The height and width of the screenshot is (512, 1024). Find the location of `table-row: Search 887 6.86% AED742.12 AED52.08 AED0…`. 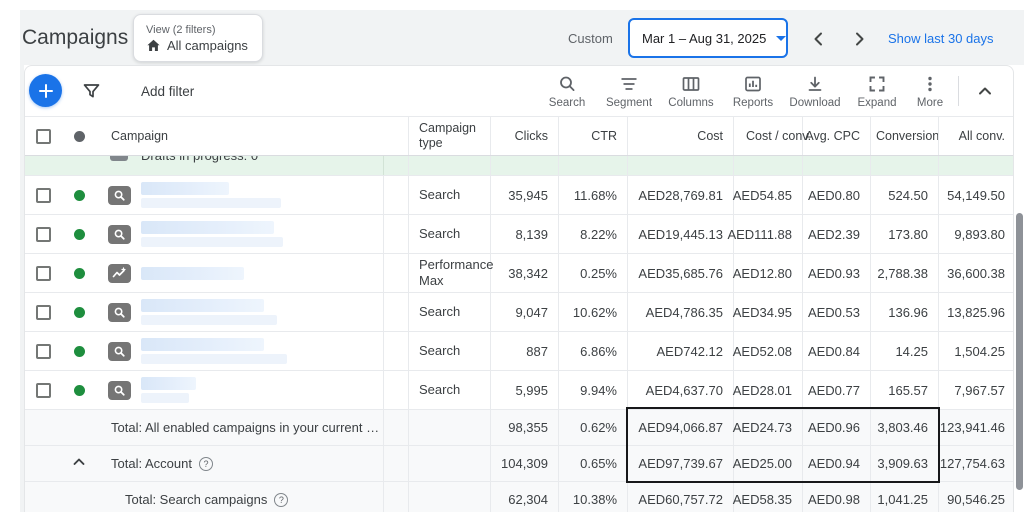

table-row: Search 887 6.86% AED742.12 AED52.08 AED0… is located at coordinates (519, 351).